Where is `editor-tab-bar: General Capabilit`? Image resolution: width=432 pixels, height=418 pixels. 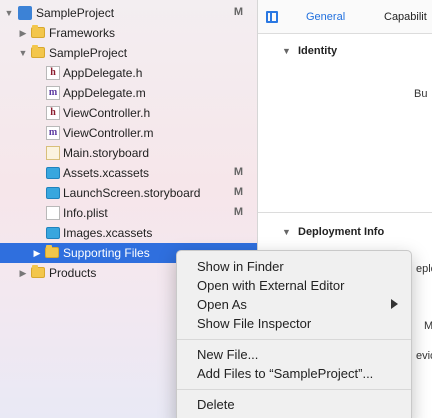 editor-tab-bar: General Capabilit is located at coordinates (345, 17).